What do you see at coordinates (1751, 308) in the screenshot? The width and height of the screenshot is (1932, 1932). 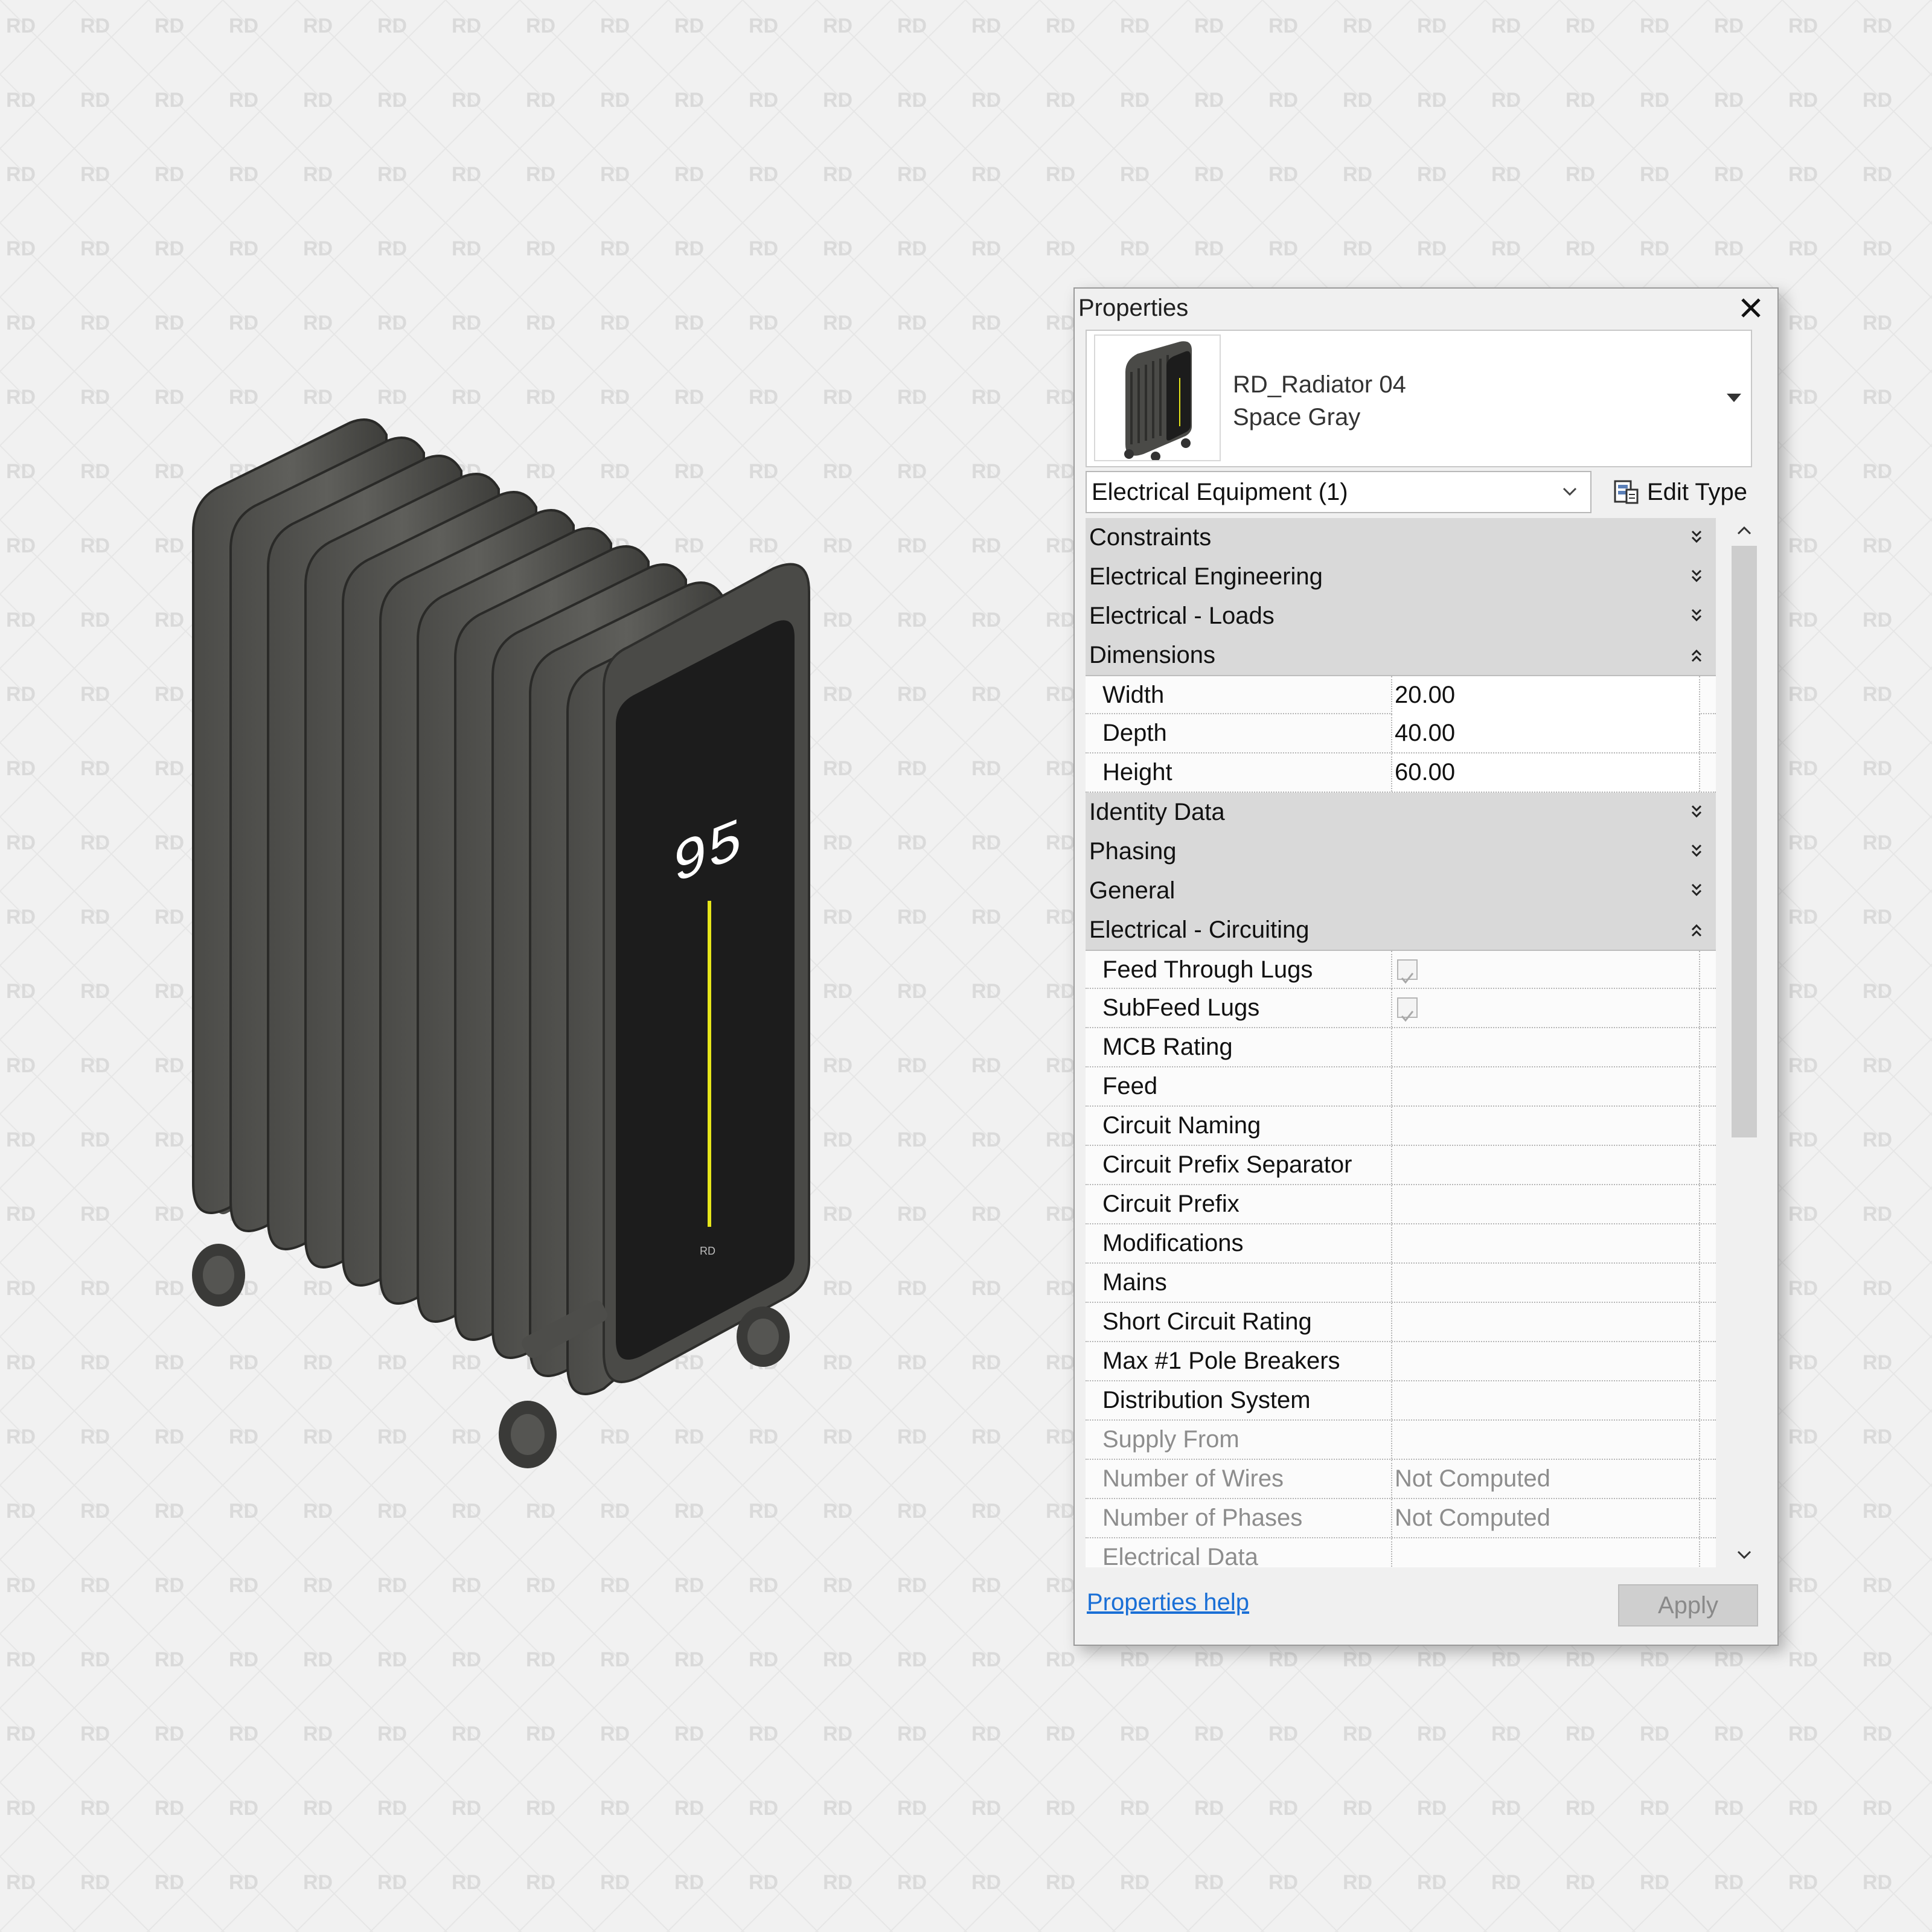 I see `close-button` at bounding box center [1751, 308].